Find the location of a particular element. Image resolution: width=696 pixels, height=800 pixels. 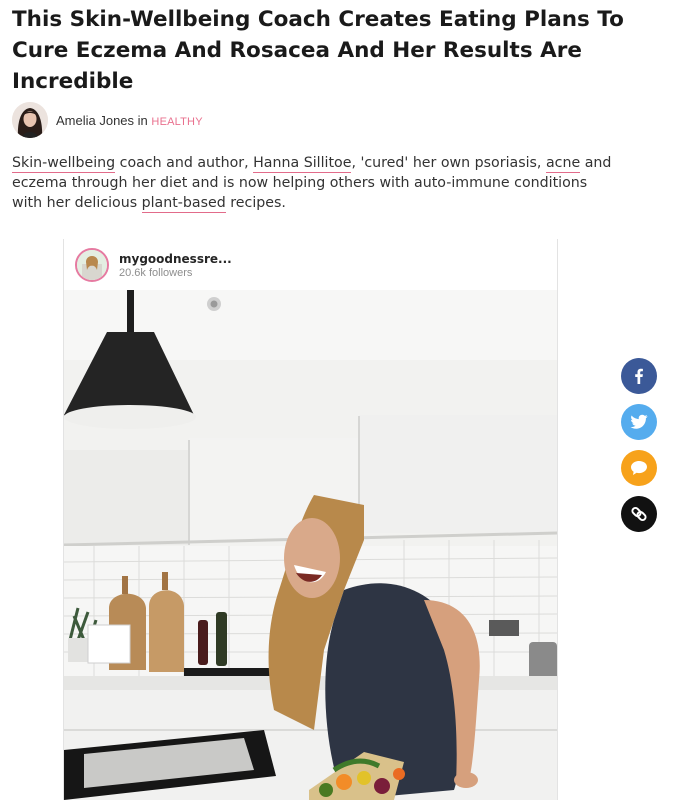

author-name: Amelia Jones is located at coordinates (95, 120).